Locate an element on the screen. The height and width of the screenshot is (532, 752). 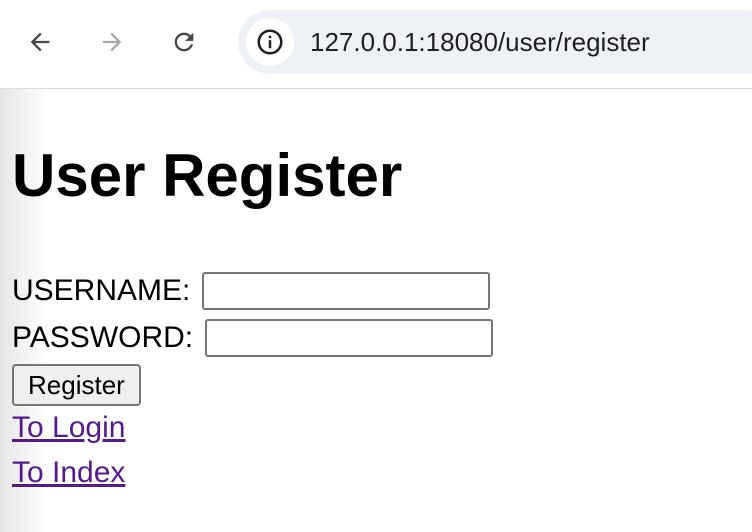
password-input is located at coordinates (349, 338).